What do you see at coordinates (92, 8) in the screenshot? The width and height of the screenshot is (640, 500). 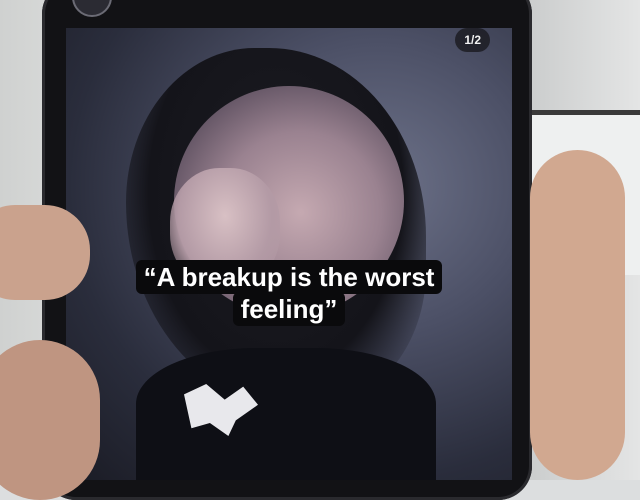 I see `profile-avatar` at bounding box center [92, 8].